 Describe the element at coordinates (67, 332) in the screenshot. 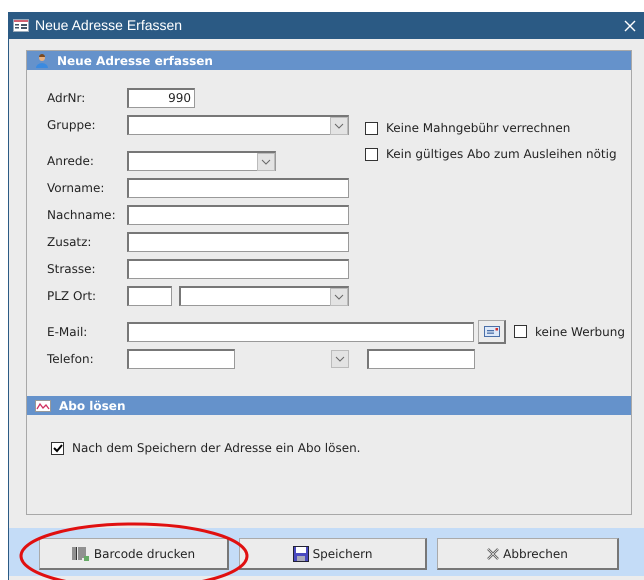

I see `field-label: E-Mail:` at that location.